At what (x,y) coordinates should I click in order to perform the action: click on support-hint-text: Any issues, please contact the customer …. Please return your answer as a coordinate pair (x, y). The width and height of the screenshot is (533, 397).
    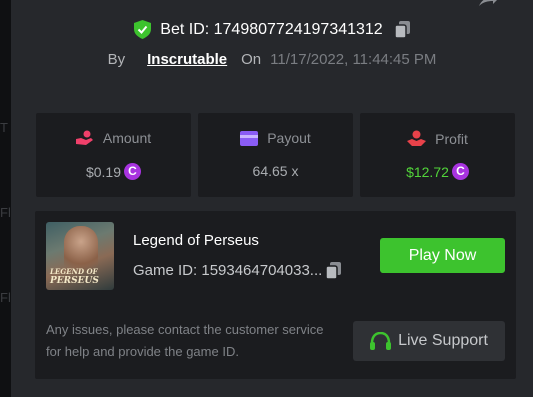
    Looking at the image, I should click on (185, 340).